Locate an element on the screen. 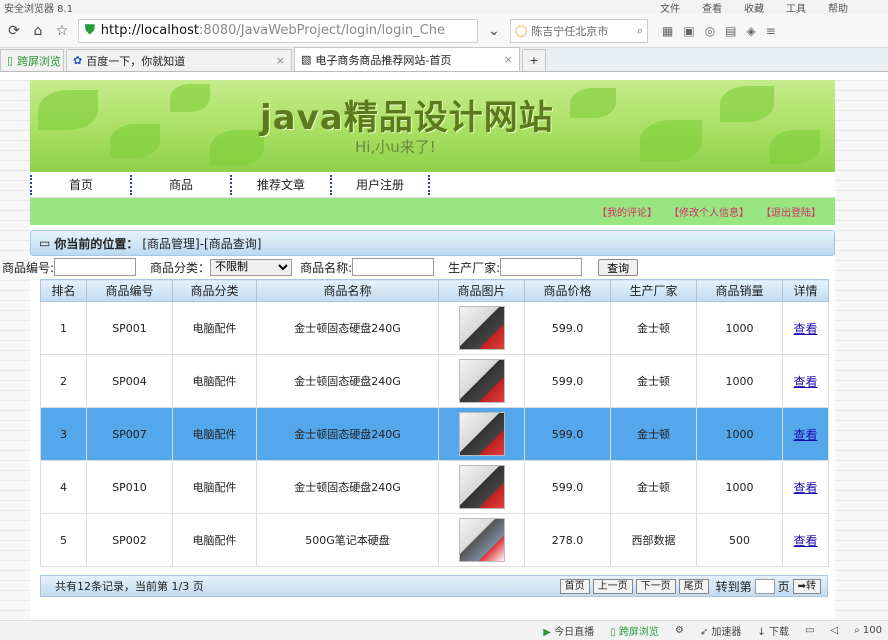  menu-favorites: 收藏 is located at coordinates (754, 7).